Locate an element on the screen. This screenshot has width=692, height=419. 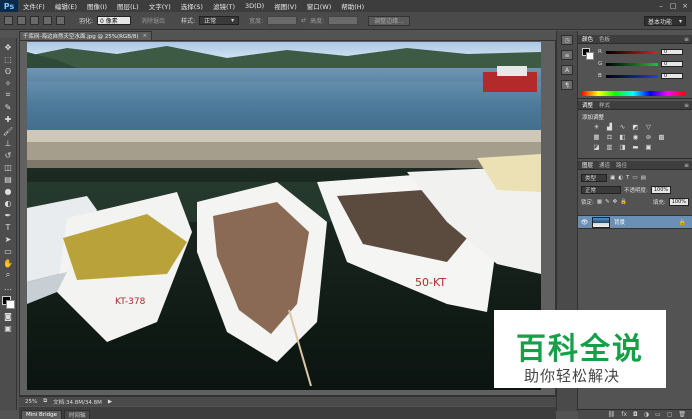
new-group-icon: ▭ is located at coordinates (658, 414).